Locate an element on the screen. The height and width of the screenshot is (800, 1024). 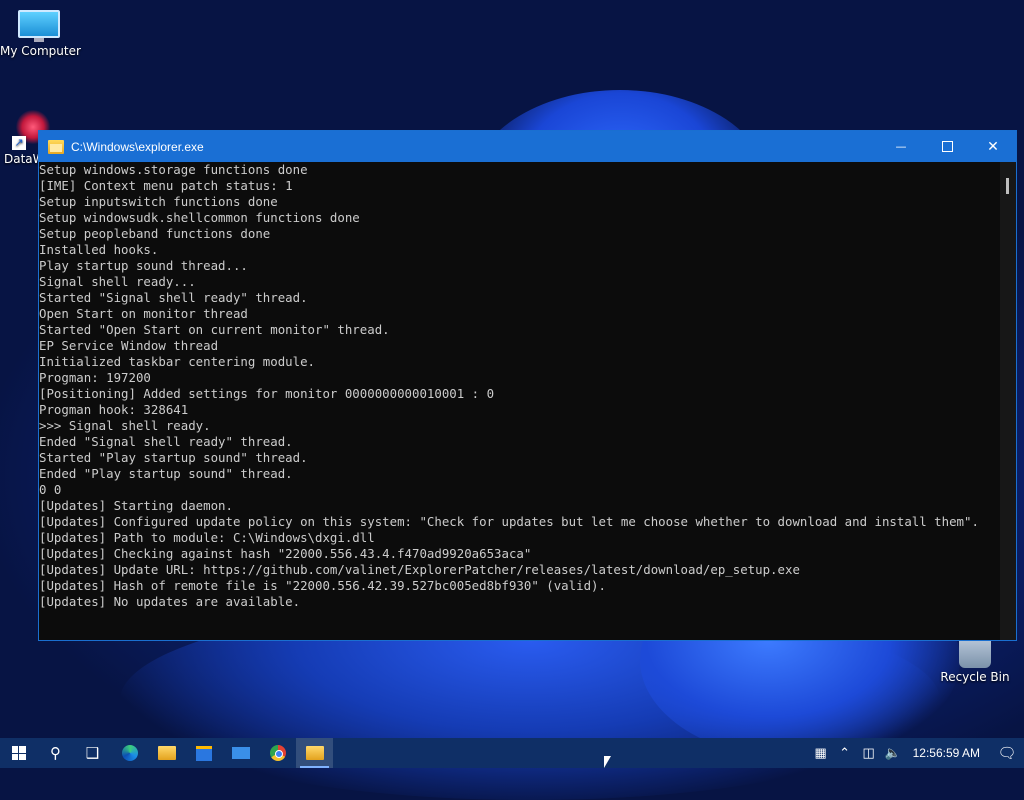
console-line: Started "Signal shell ready" thread. is located at coordinates (173, 297).